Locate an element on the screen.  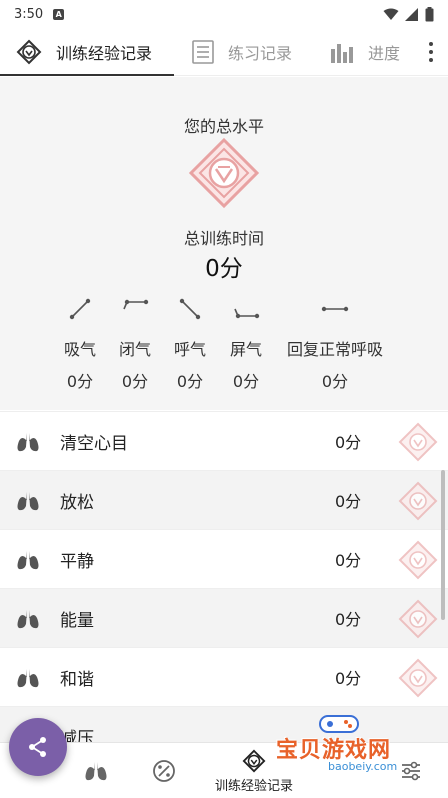
phase-hold: 闭气 0分 is located at coordinates (135, 343).